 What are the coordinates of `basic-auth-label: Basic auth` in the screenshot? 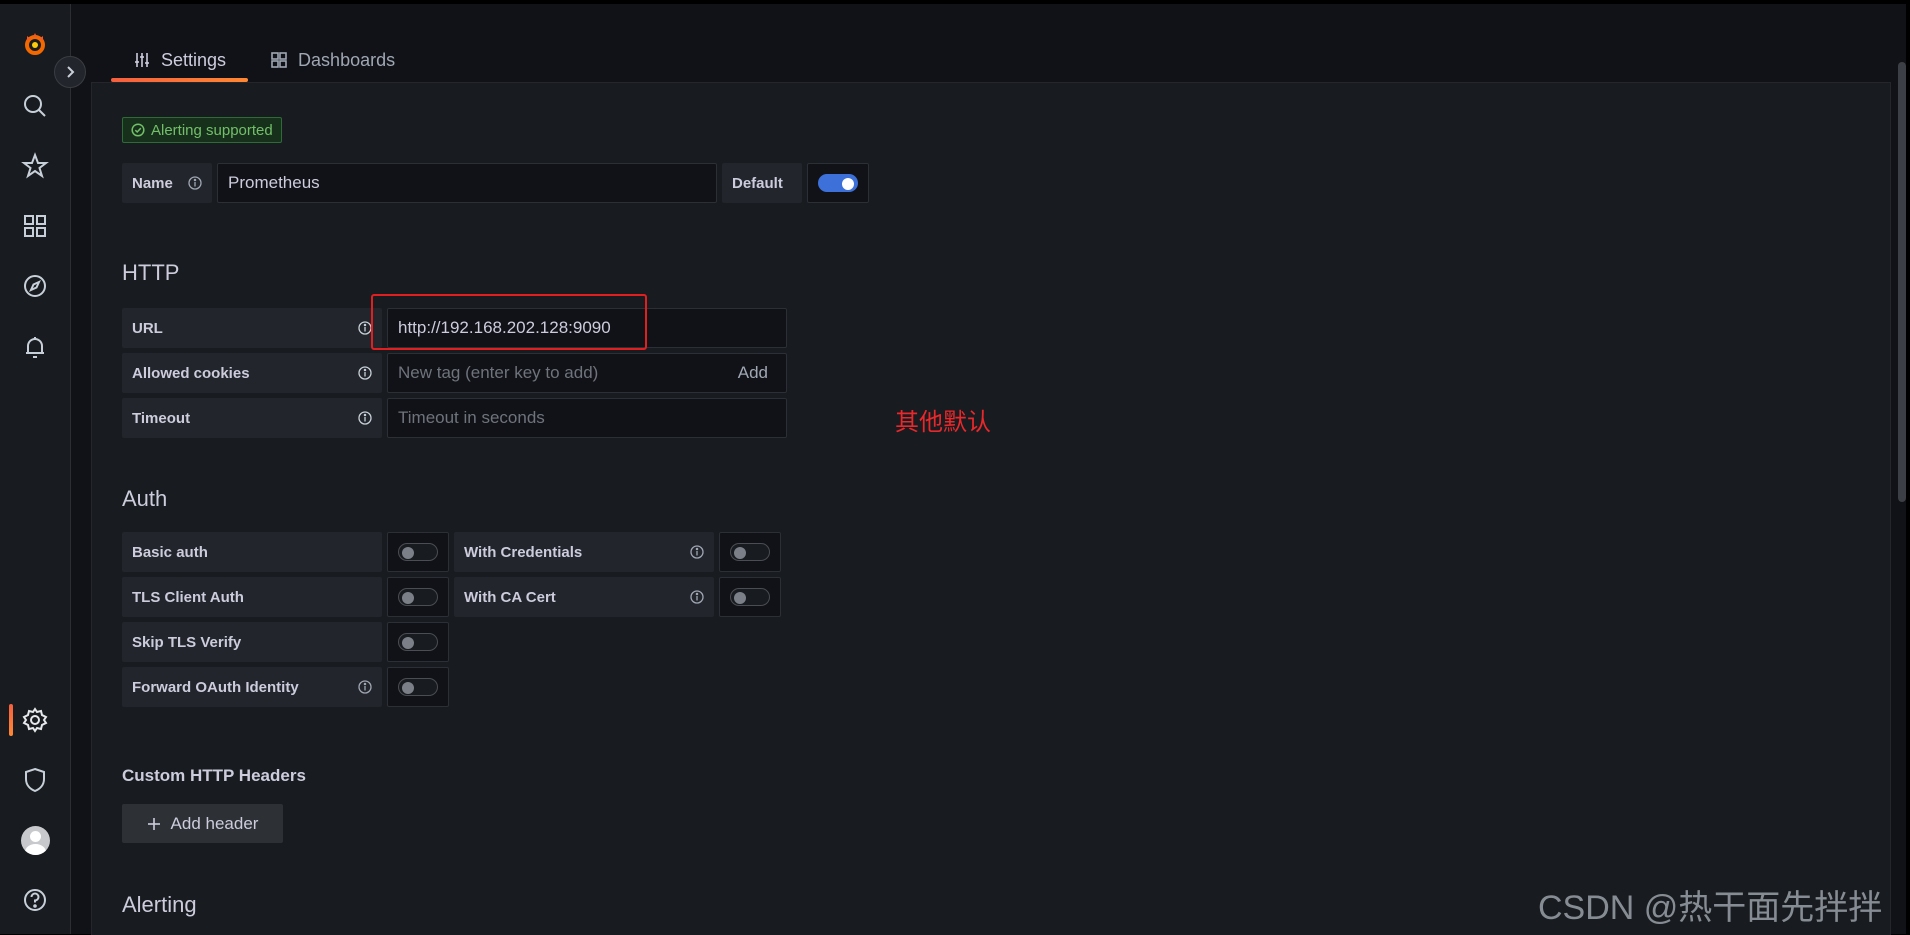 It's located at (252, 552).